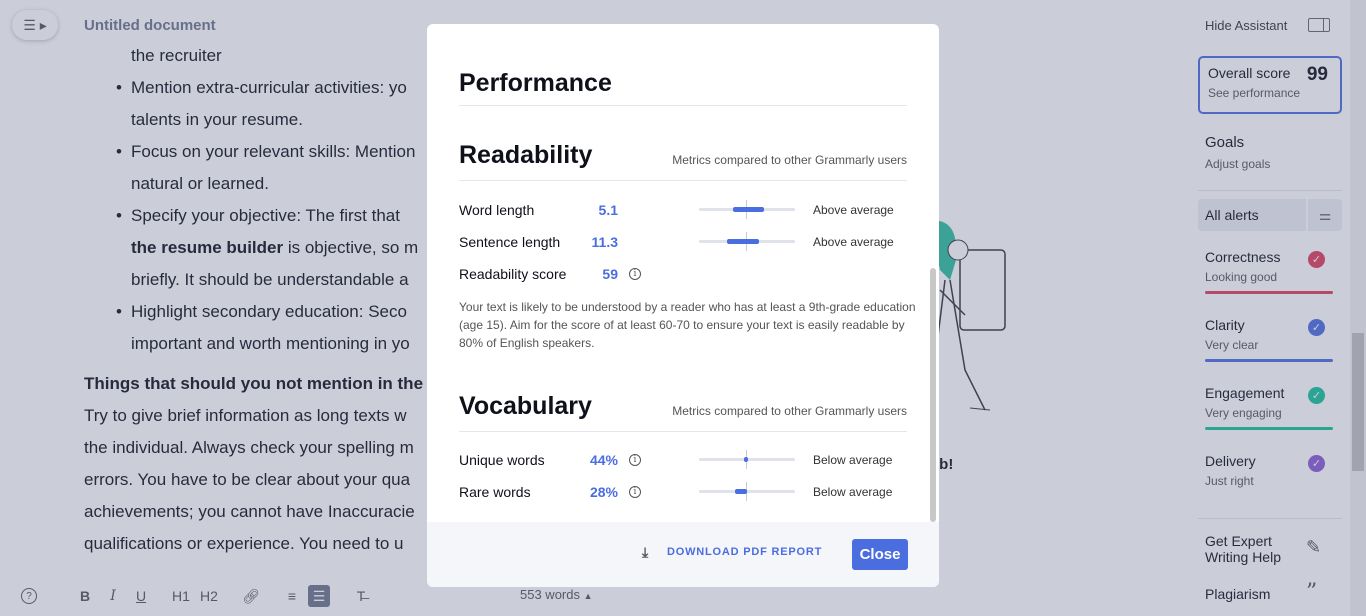 Image resolution: width=1366 pixels, height=616 pixels. What do you see at coordinates (526, 155) in the screenshot?
I see `readability-title: Readability` at bounding box center [526, 155].